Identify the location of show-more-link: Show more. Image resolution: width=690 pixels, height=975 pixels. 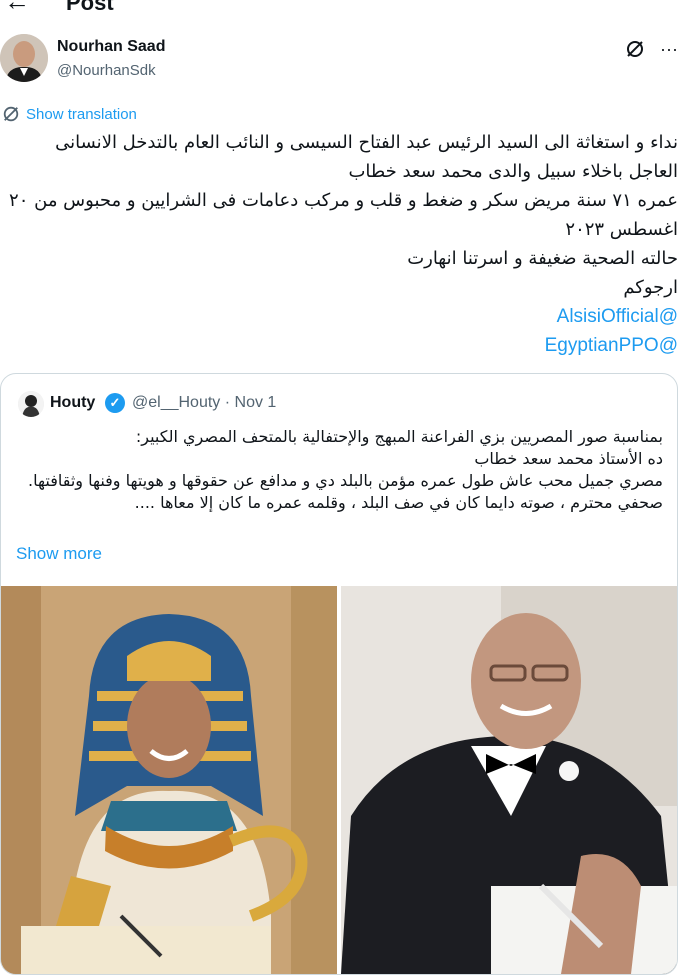
(59, 554).